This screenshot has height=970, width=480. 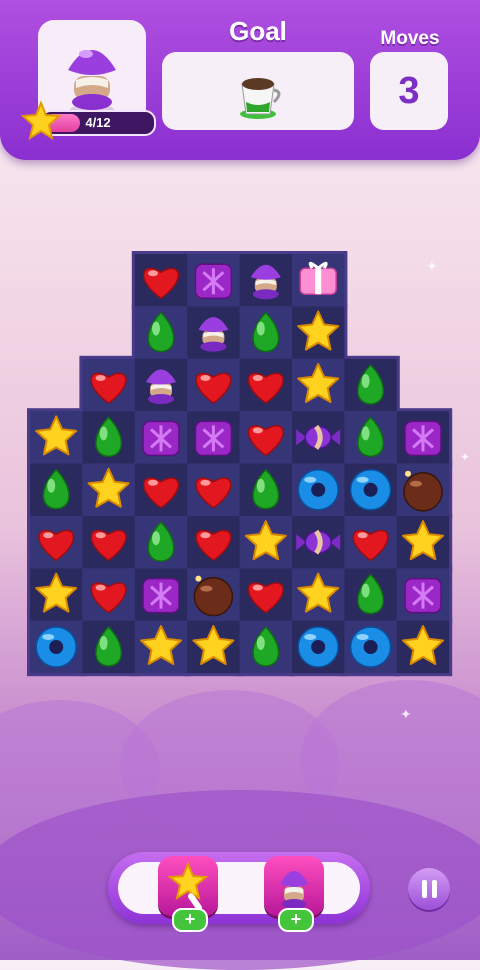 I want to click on purple-bomb-icon, so click(x=294, y=890).